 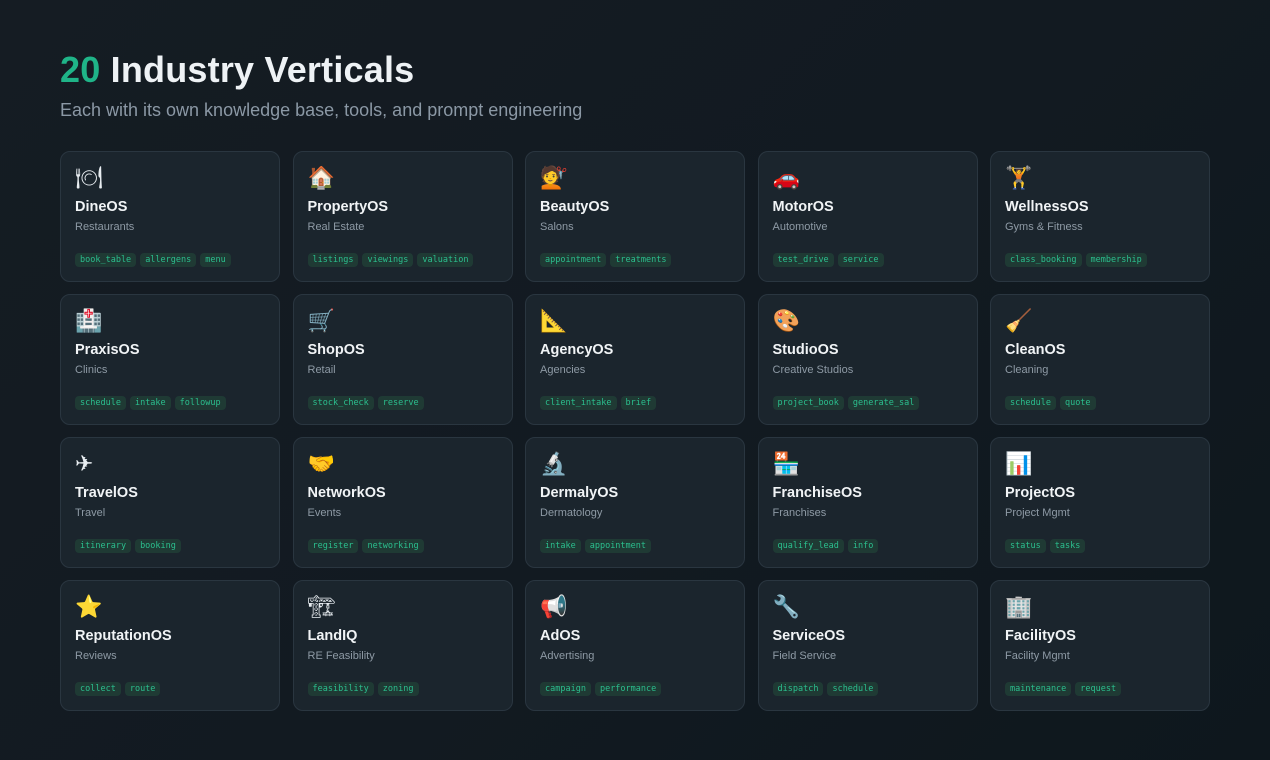 I want to click on star-icon: ⭐, so click(x=89, y=607).